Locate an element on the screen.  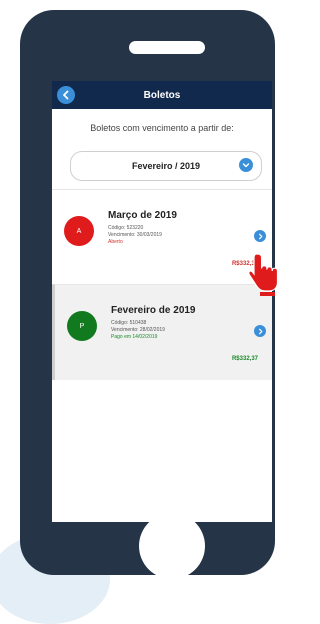
boleto-status: Pago em 14/02/2019 is located at coordinates (134, 337).